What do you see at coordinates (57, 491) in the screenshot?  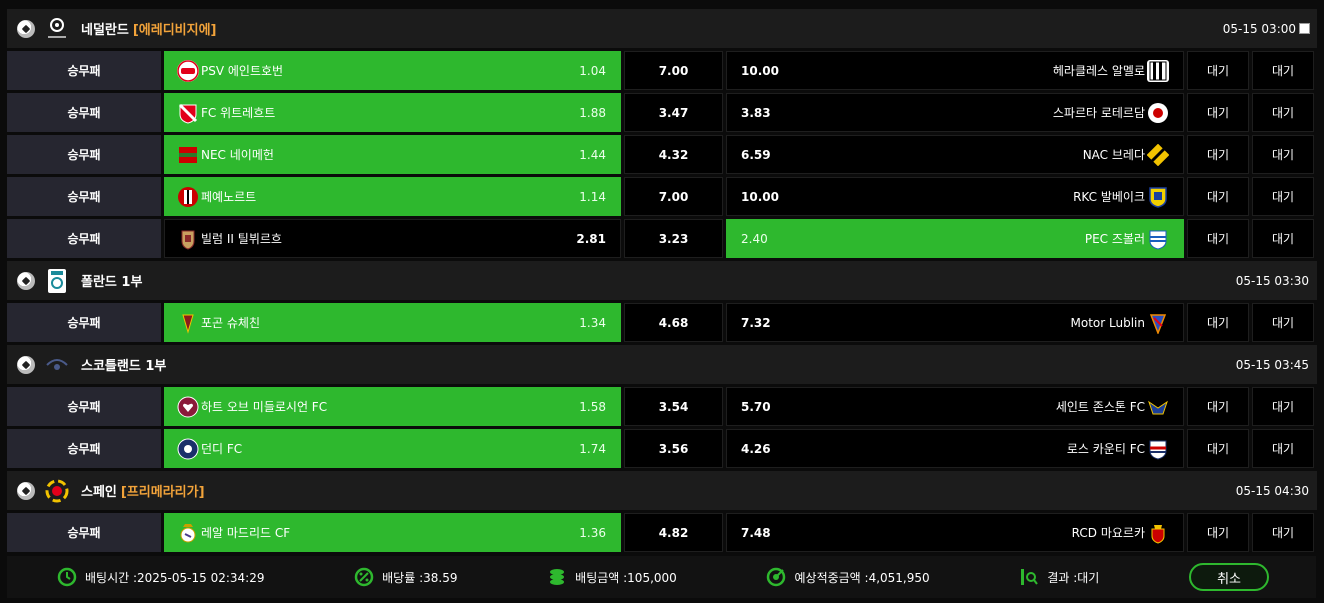 I see `laliga-logo-icon` at bounding box center [57, 491].